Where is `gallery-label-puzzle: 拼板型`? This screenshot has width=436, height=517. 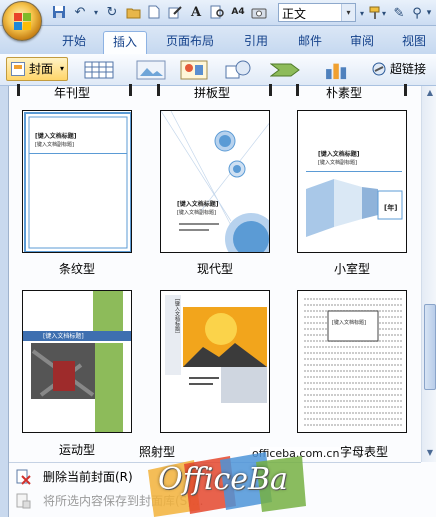
gallery-label-puzzle: 拼板型 is located at coordinates (212, 92).